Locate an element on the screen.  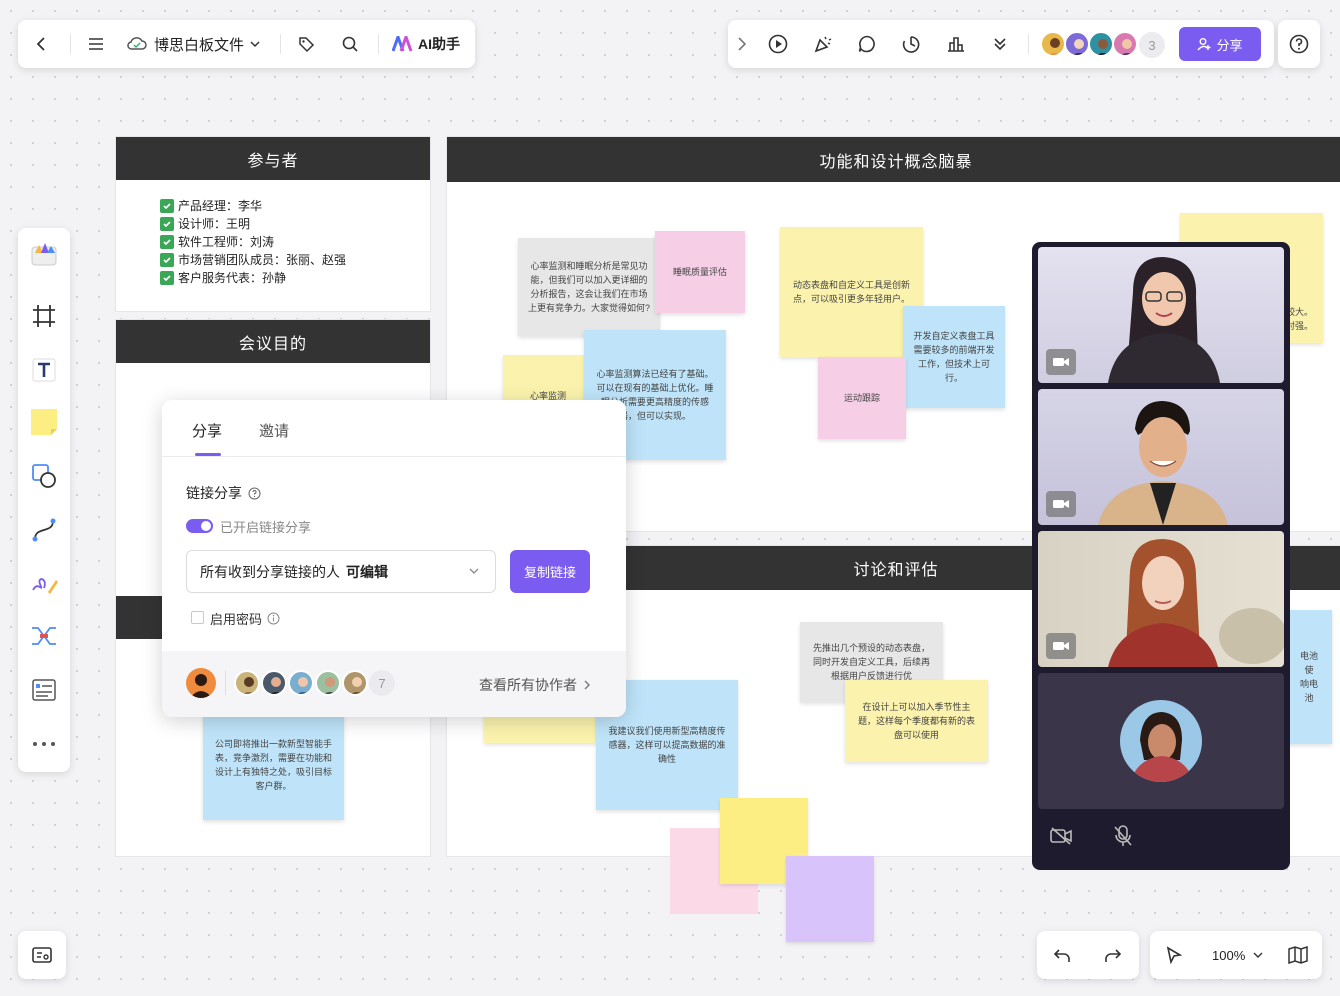
collapse-down-icon is located at coordinates (1000, 44).